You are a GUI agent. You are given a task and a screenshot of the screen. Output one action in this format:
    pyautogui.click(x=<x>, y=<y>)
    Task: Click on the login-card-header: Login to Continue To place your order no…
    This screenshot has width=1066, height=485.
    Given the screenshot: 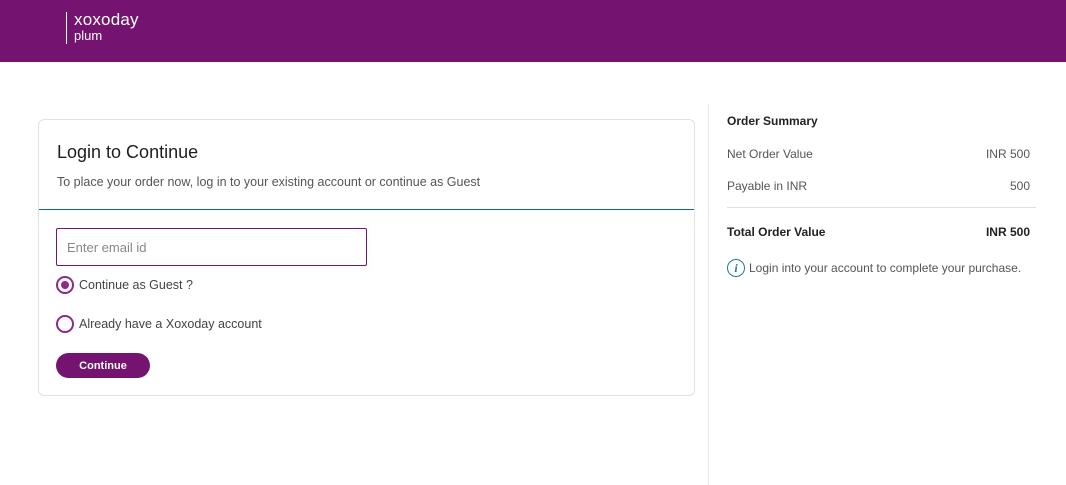 What is the action you would take?
    pyautogui.click(x=366, y=165)
    